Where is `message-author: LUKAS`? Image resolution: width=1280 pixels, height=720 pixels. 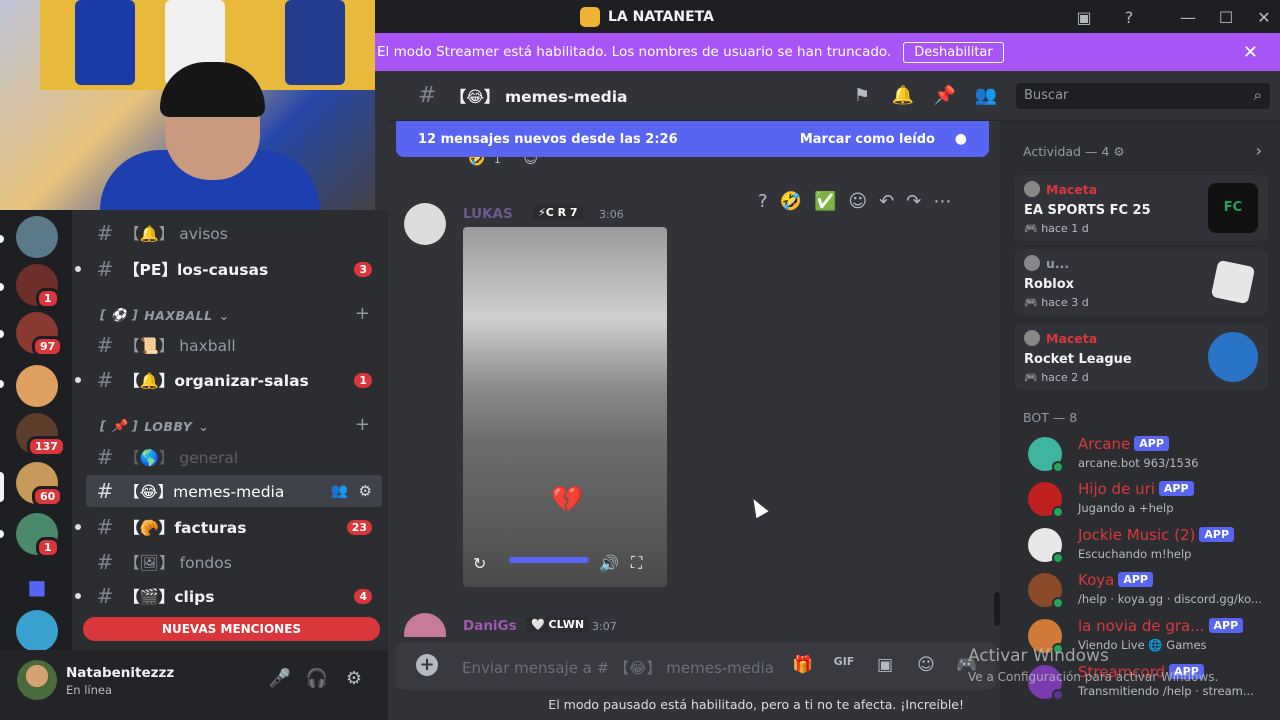 message-author: LUKAS is located at coordinates (488, 214).